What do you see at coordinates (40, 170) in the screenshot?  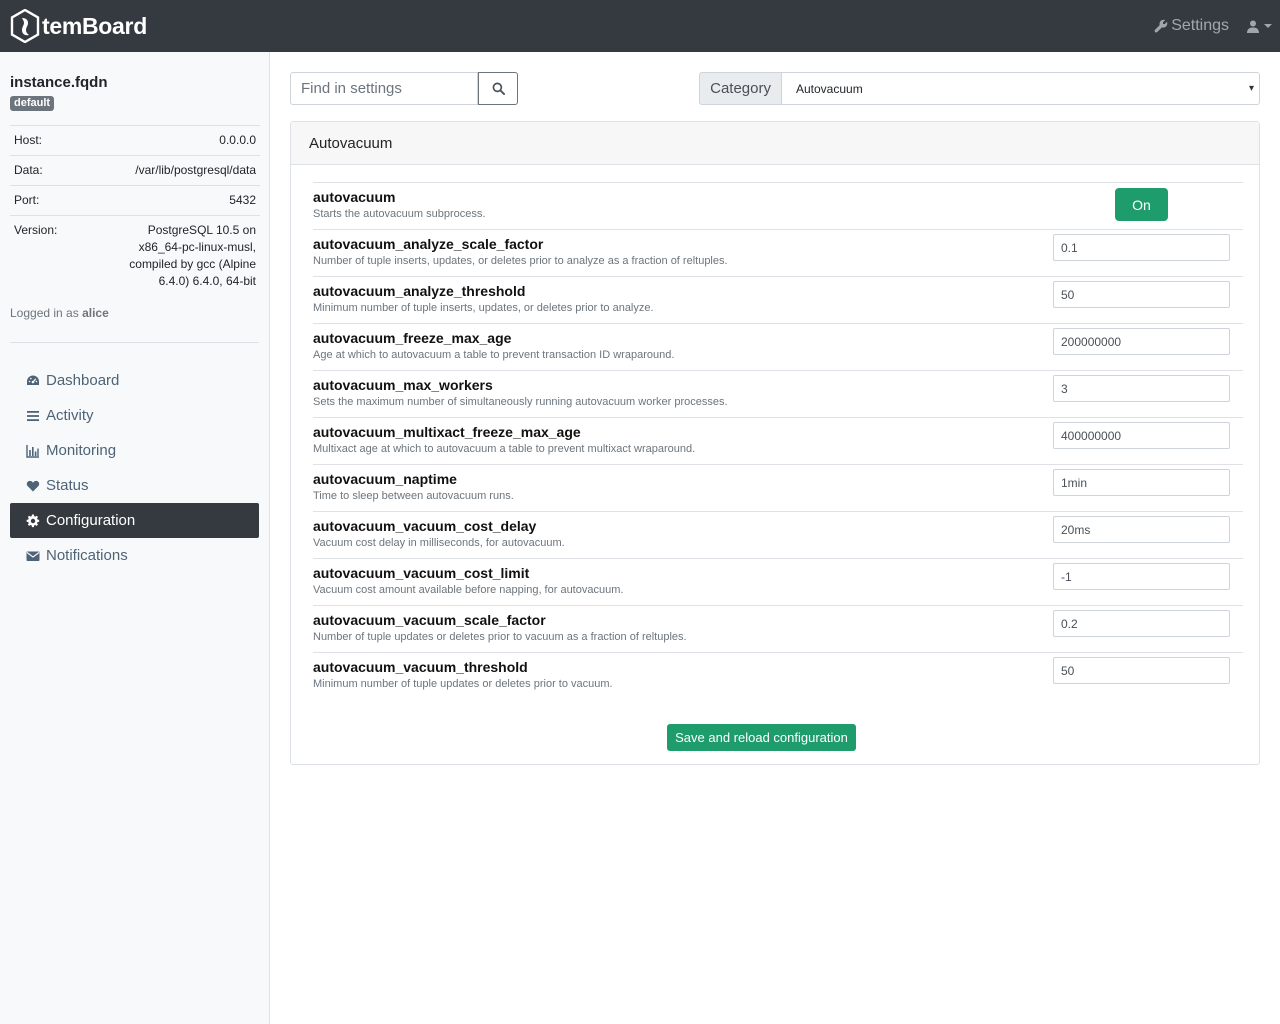 I see `info-key: Data:` at bounding box center [40, 170].